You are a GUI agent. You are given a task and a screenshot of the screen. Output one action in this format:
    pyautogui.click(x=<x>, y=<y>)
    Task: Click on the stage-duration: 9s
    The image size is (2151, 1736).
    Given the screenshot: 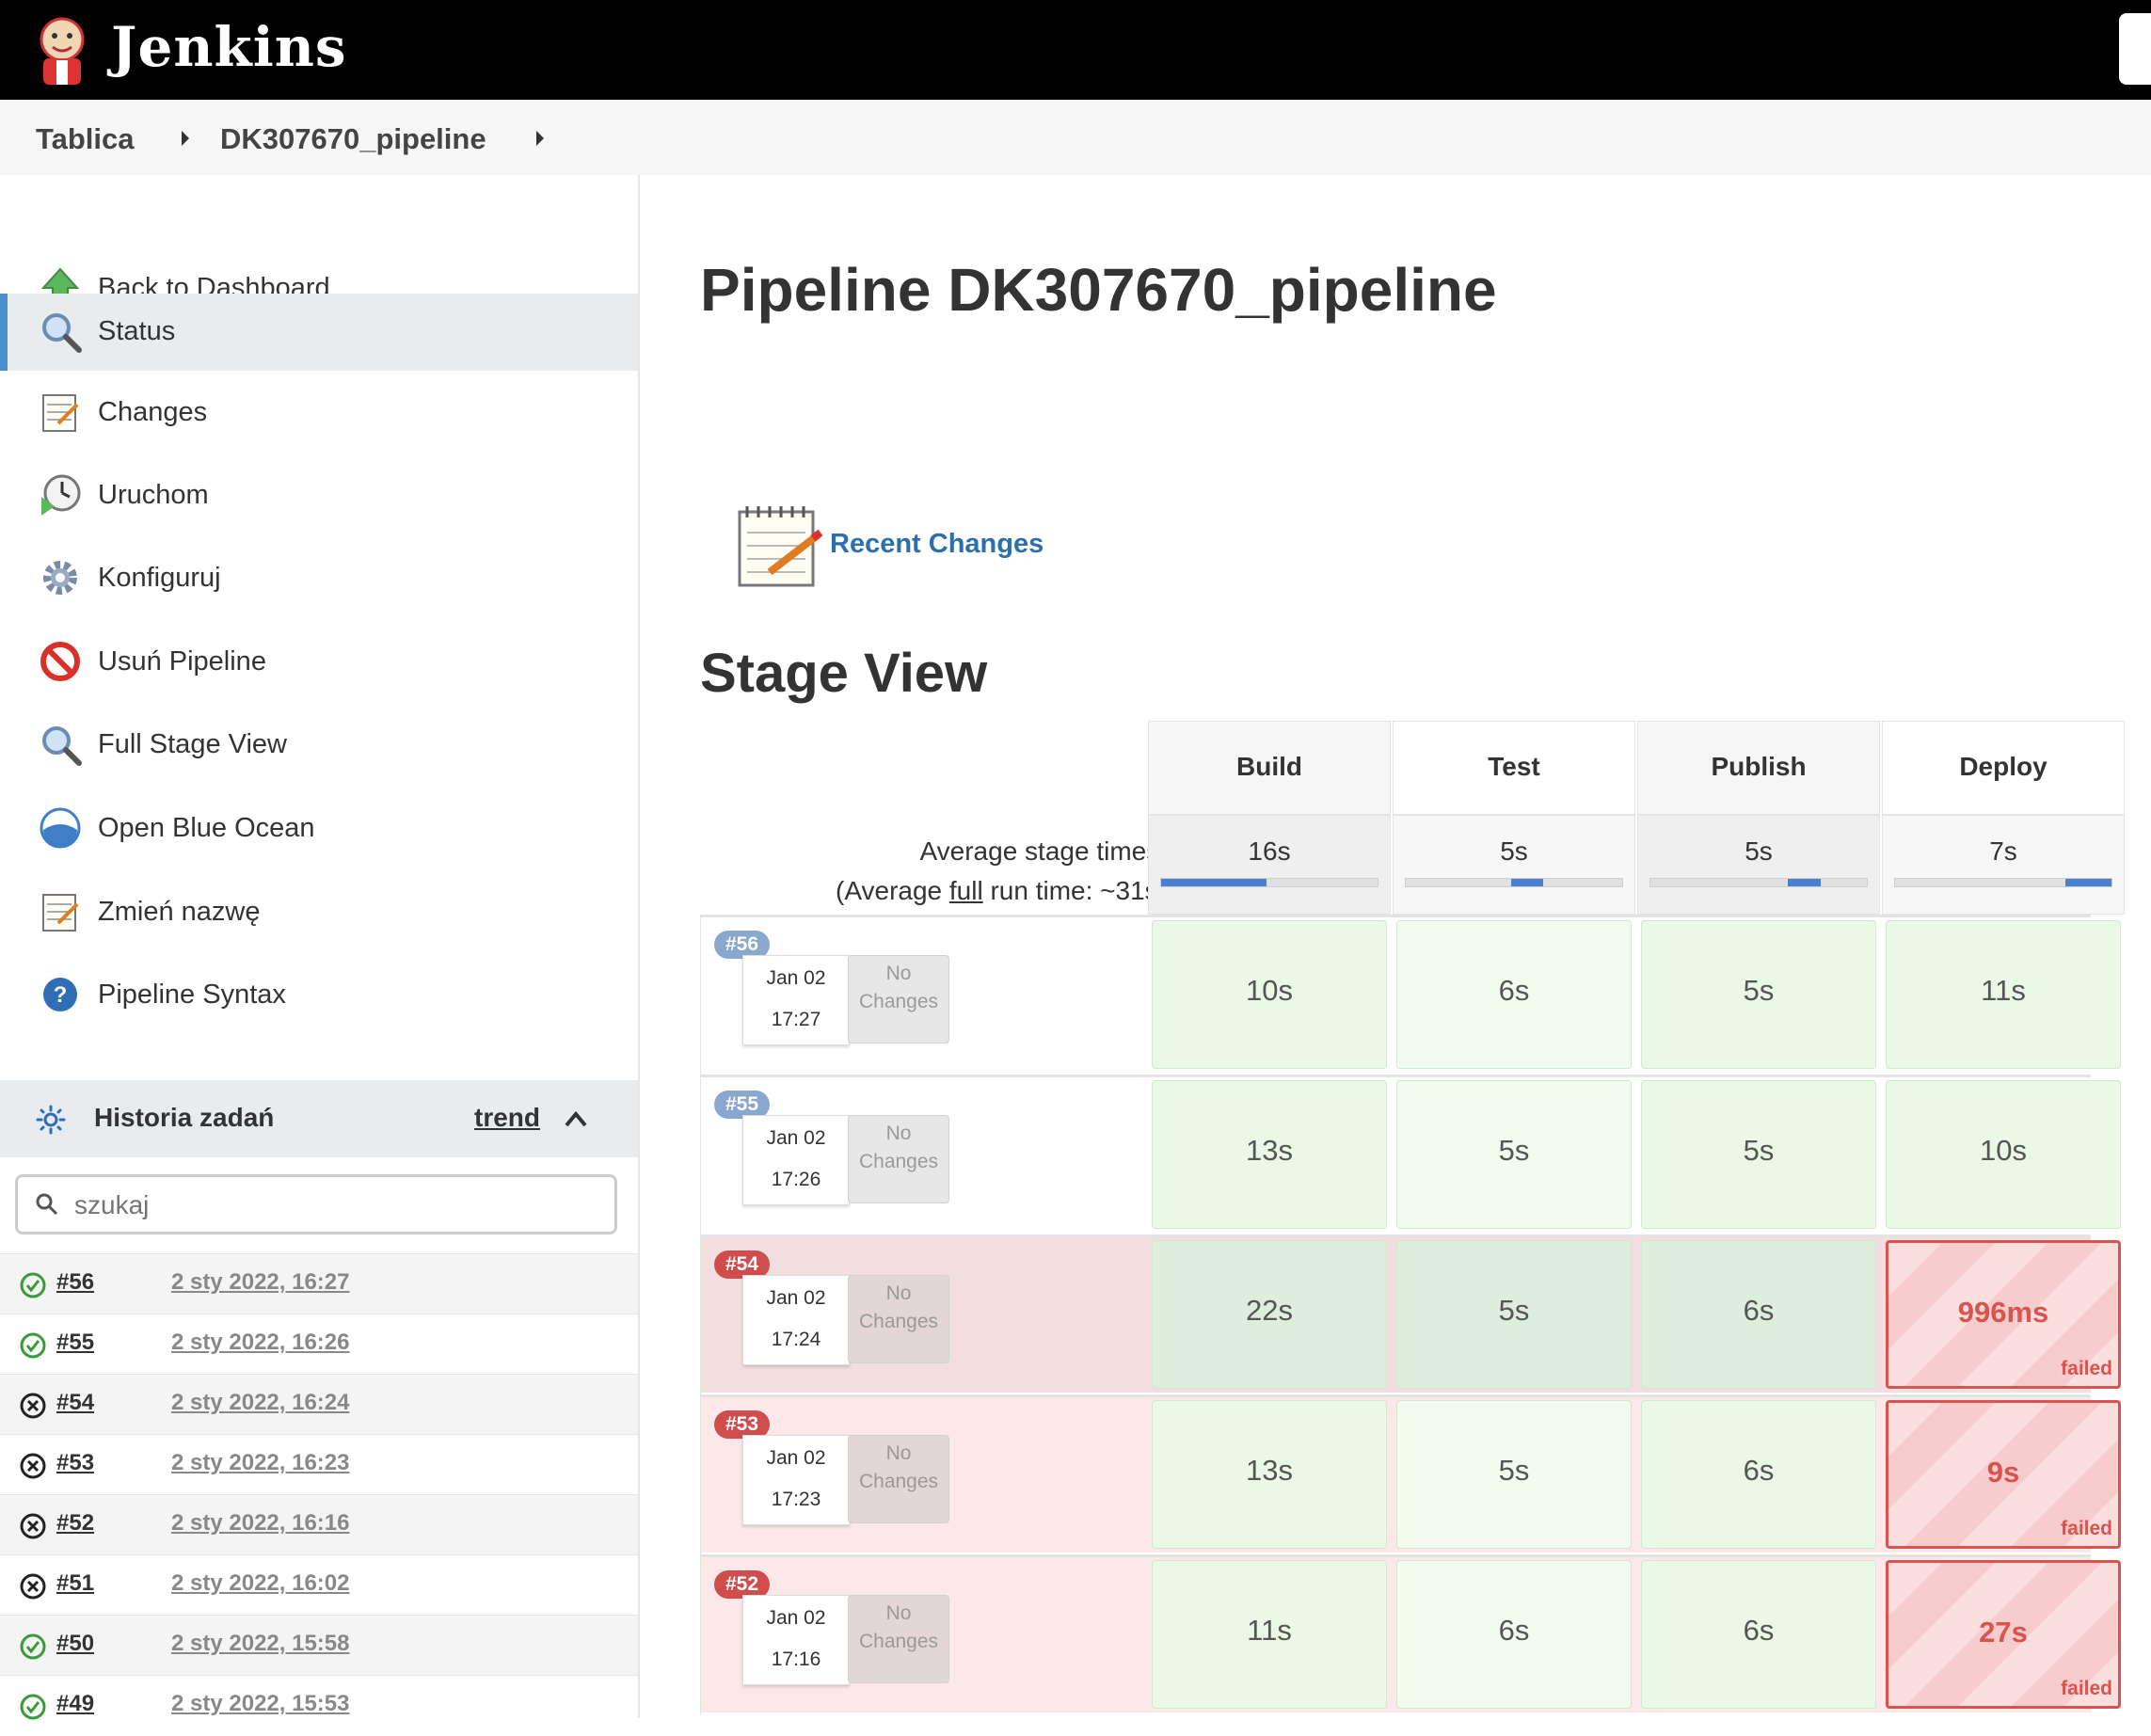 What is the action you would take?
    pyautogui.click(x=2003, y=1472)
    